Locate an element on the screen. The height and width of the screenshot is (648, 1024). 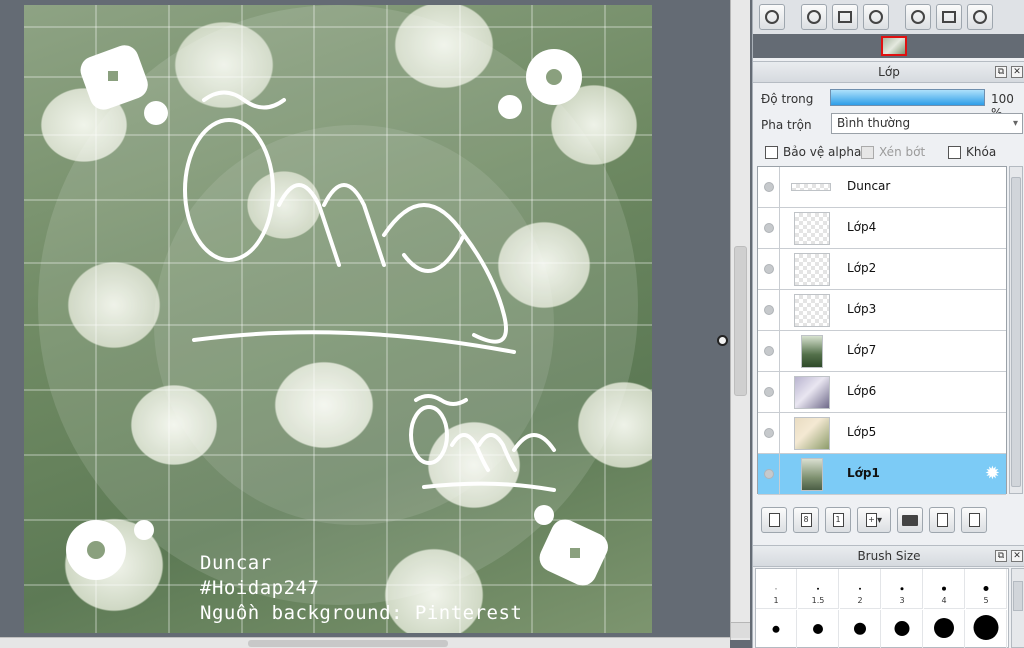
brush-size-scrollbar is located at coordinates (1017, 608).